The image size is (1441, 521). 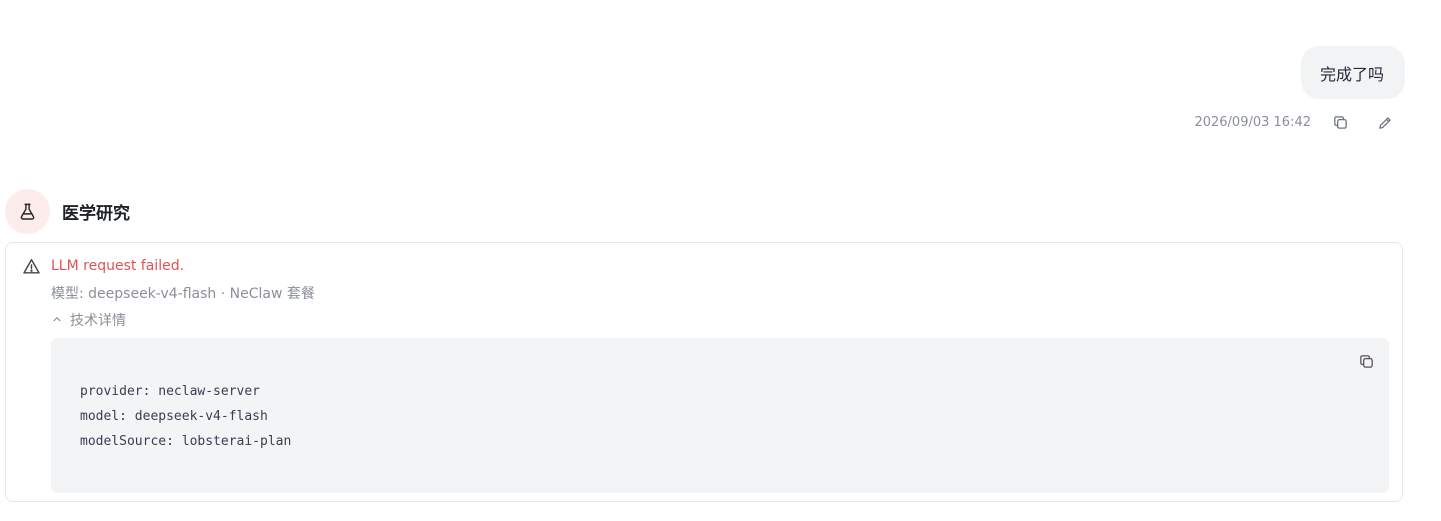 I want to click on assistant-avatar, so click(x=27, y=211).